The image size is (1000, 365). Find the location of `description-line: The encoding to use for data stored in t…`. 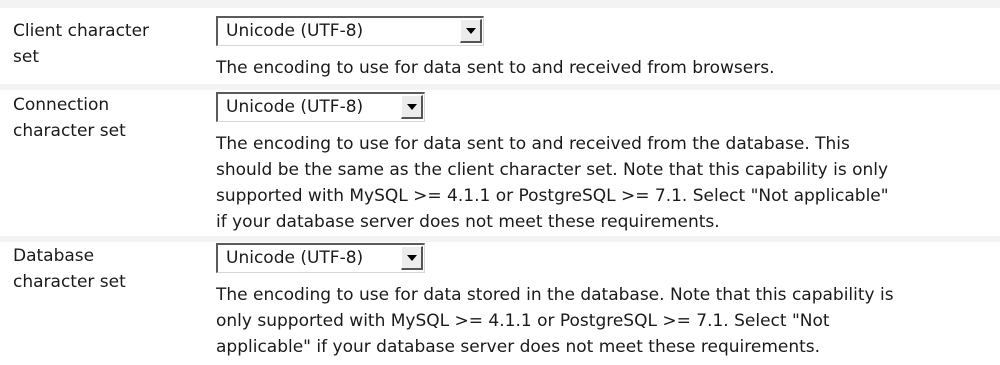

description-line: The encoding to use for data stored in t… is located at coordinates (555, 295).